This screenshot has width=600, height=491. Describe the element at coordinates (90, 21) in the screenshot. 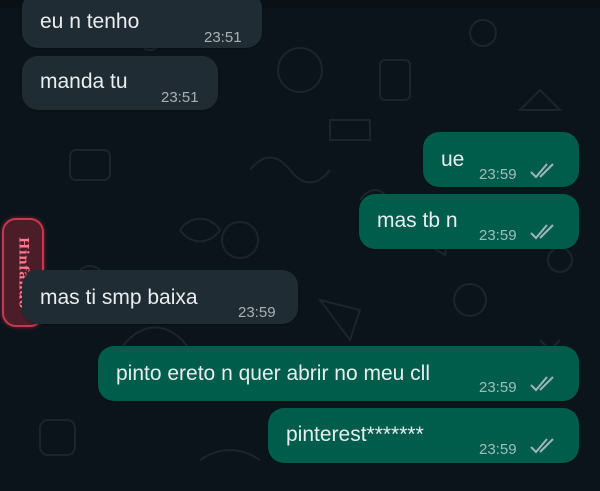

I see `message-text: eu n tenho` at that location.